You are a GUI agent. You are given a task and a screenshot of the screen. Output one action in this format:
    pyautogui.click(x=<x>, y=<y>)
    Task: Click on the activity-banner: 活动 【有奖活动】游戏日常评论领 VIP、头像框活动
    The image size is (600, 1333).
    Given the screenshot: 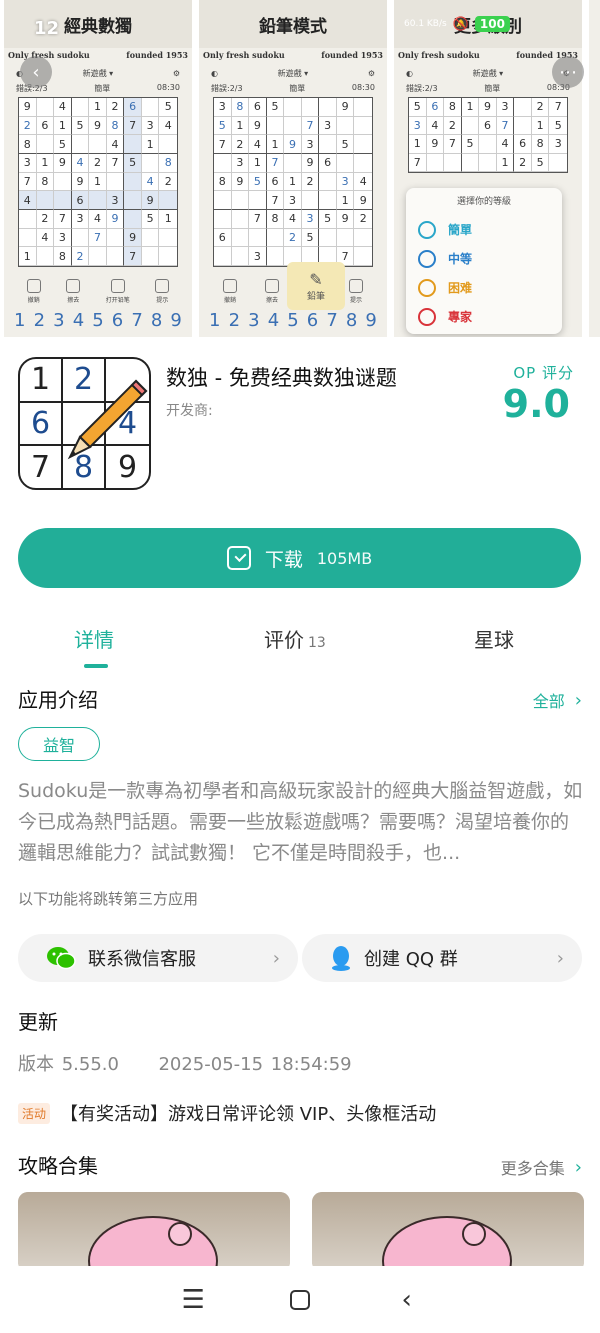 What is the action you would take?
    pyautogui.click(x=227, y=1113)
    